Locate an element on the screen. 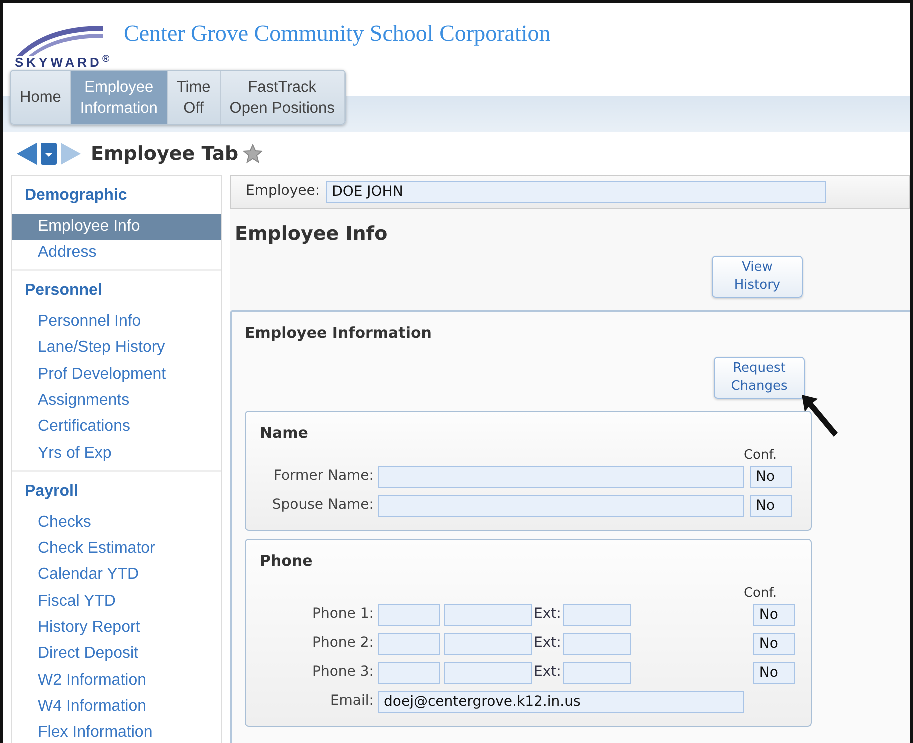  sidebar-link: Assignments is located at coordinates (116, 401).